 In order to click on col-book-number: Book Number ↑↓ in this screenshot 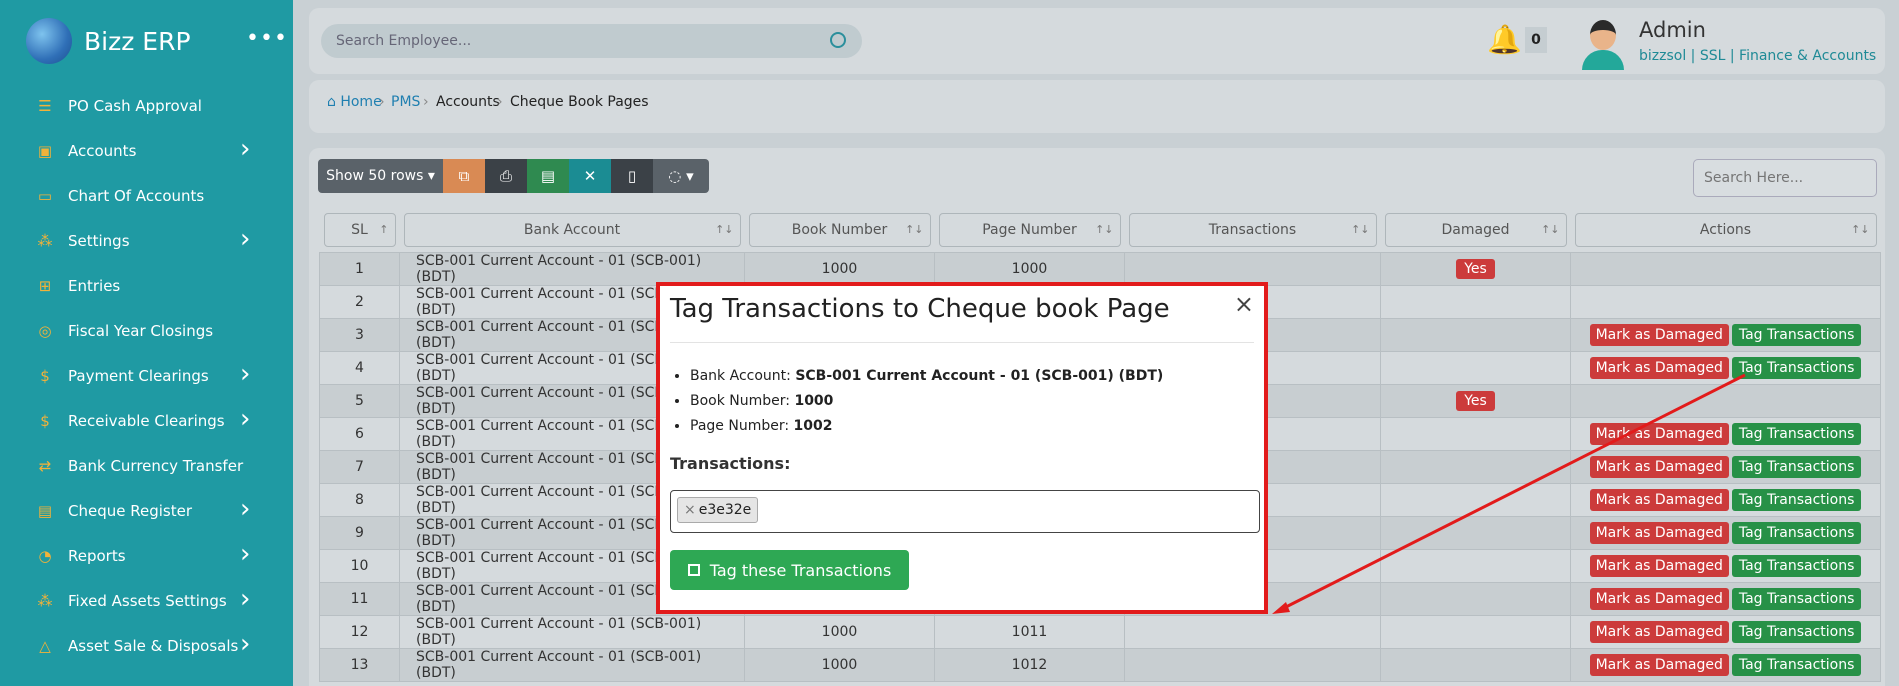, I will do `click(840, 230)`.